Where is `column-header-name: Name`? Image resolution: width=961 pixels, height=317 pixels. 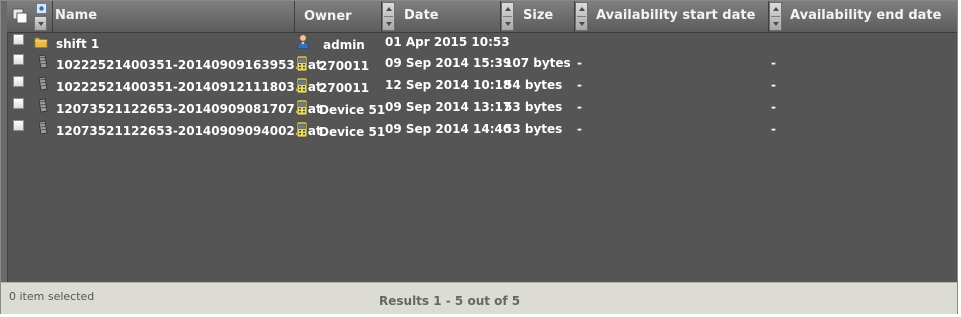
column-header-name: Name is located at coordinates (174, 16).